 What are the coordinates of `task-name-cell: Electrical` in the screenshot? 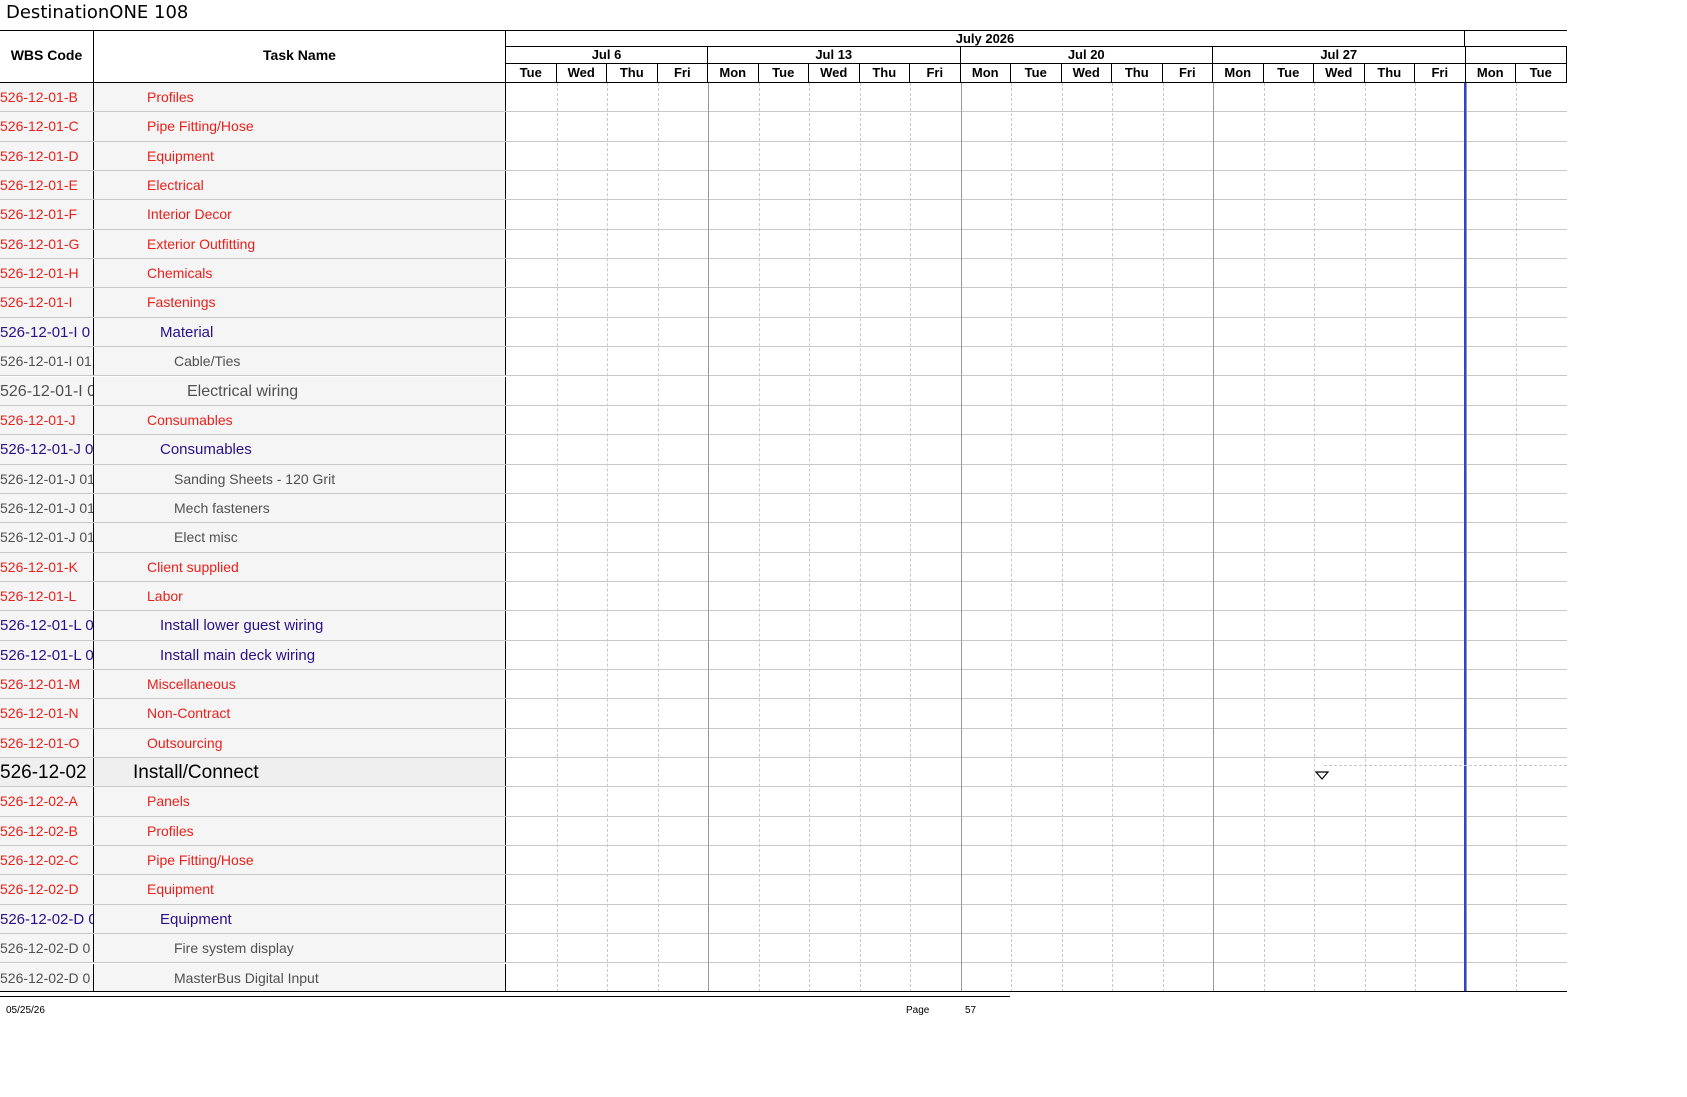 It's located at (300, 185).